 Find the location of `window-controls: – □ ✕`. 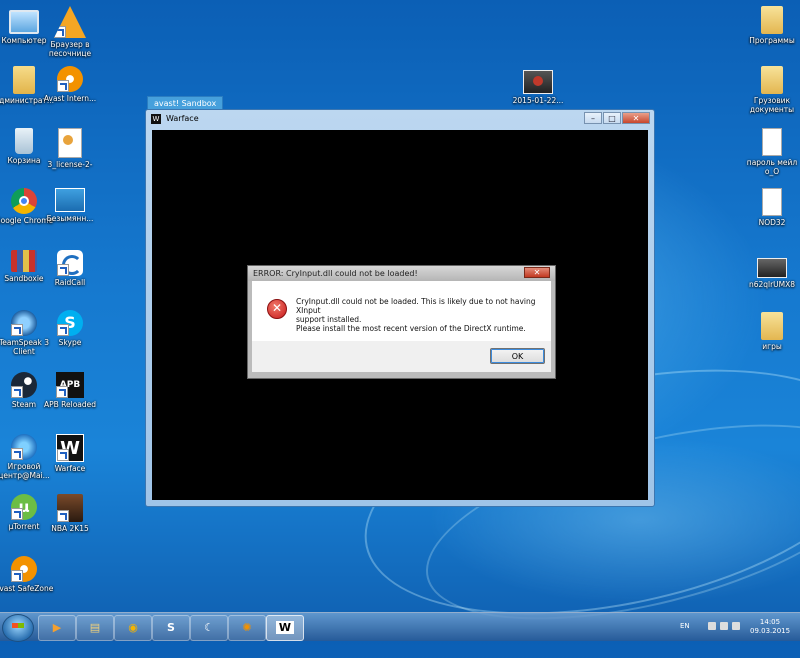

window-controls: – □ ✕ is located at coordinates (617, 118).